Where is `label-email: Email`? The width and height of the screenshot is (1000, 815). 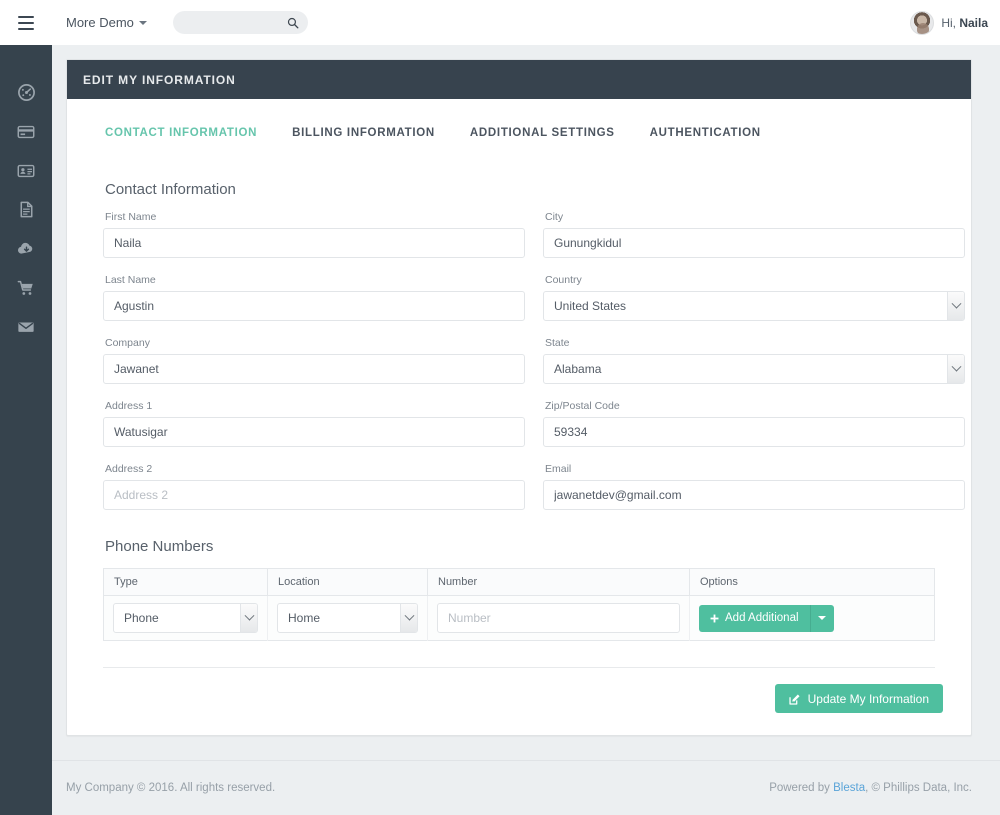 label-email: Email is located at coordinates (558, 469).